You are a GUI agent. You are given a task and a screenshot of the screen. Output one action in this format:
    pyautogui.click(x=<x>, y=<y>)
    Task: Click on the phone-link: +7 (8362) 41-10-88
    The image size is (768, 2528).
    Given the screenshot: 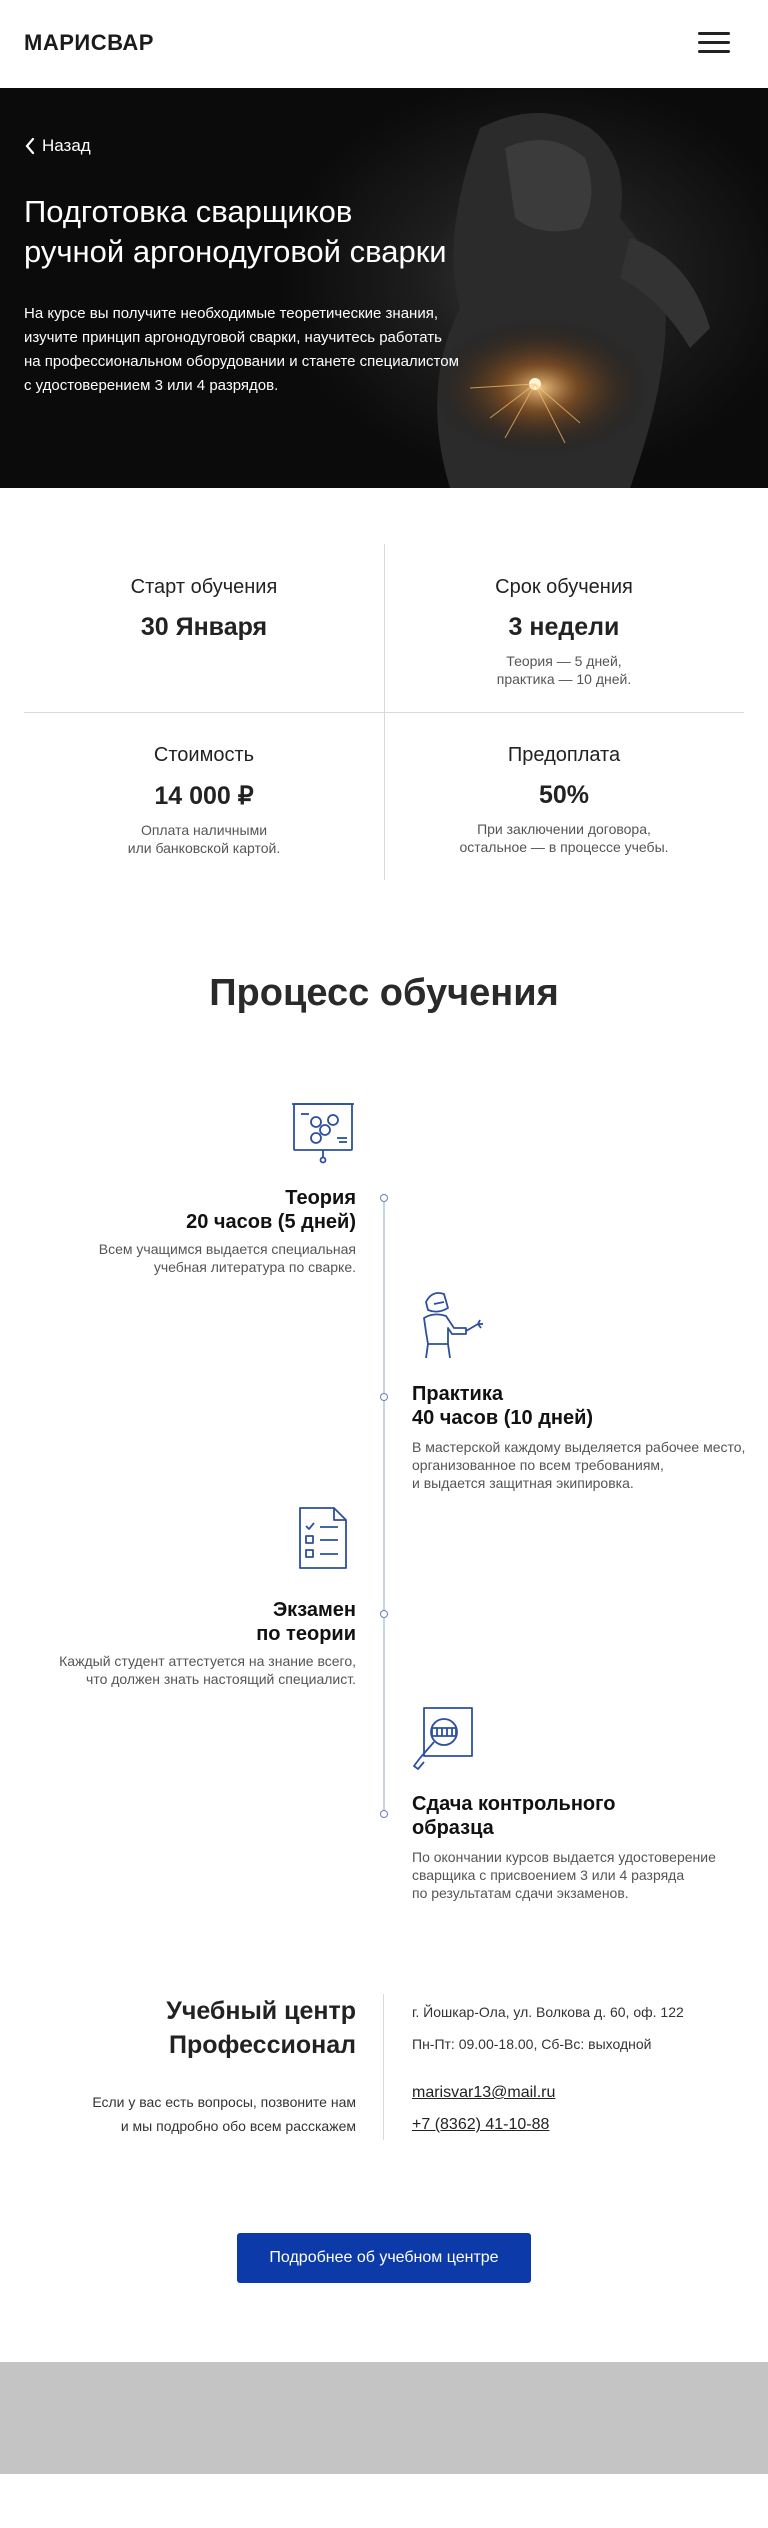 What is the action you would take?
    pyautogui.click(x=480, y=2125)
    